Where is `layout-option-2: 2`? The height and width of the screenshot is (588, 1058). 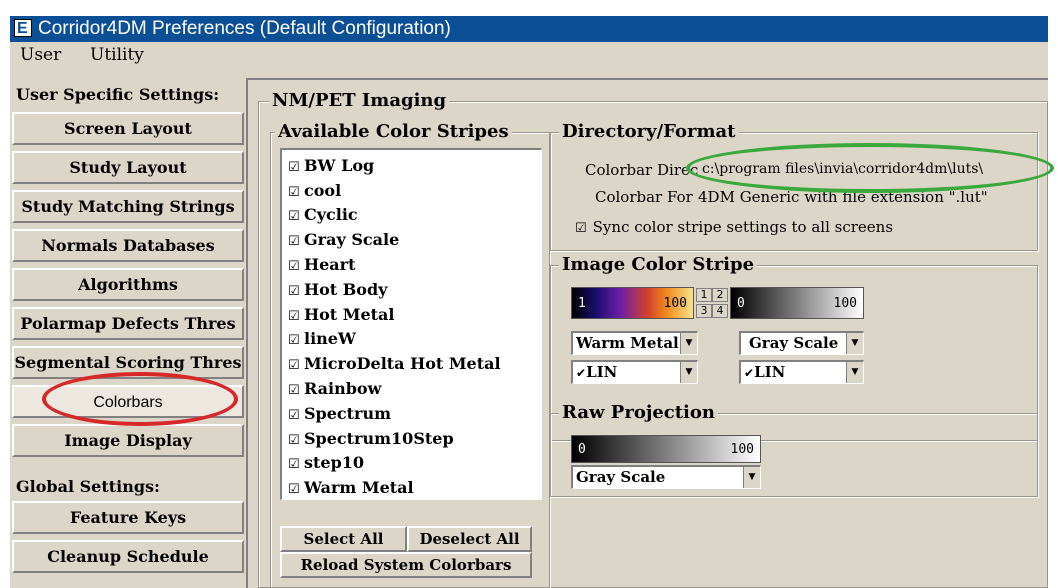
layout-option-2: 2 is located at coordinates (720, 295).